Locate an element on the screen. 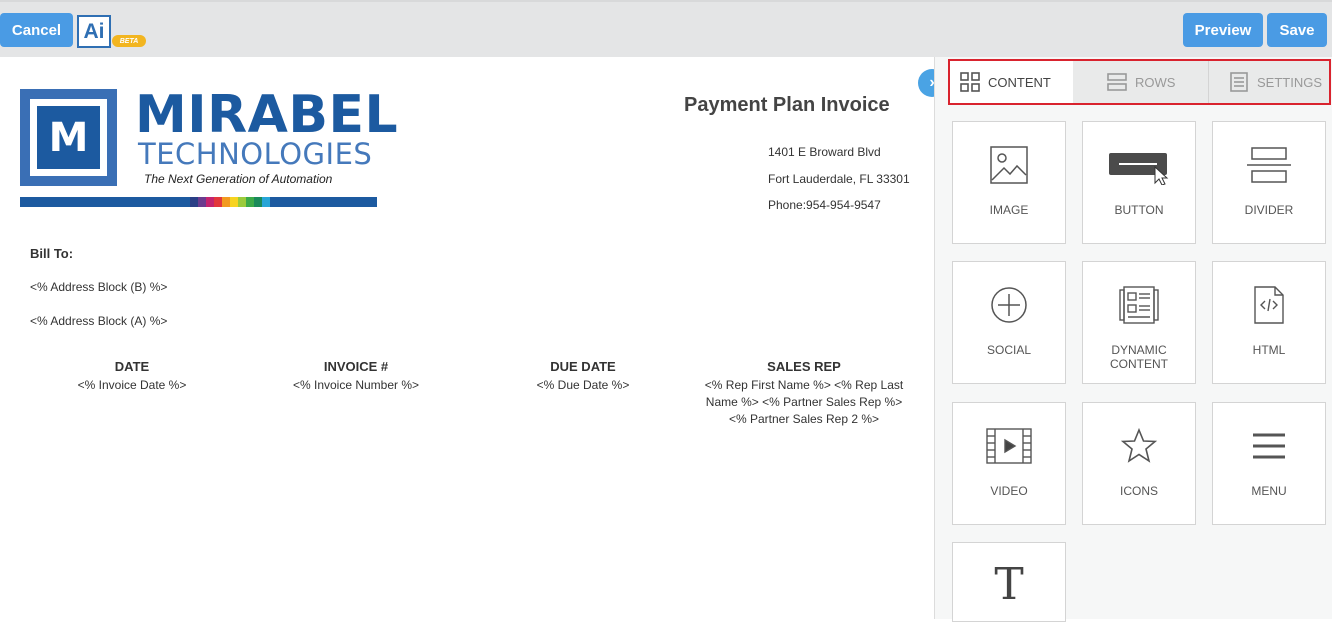  date-value: <% Invoice Date %> is located at coordinates (132, 385).